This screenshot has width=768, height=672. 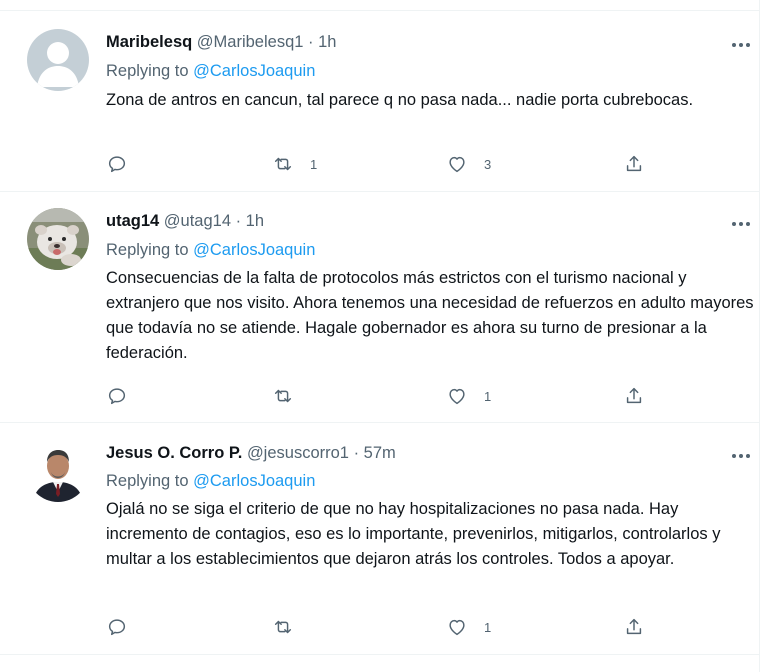 I want to click on handle: @jesuscorro1, so click(x=298, y=453).